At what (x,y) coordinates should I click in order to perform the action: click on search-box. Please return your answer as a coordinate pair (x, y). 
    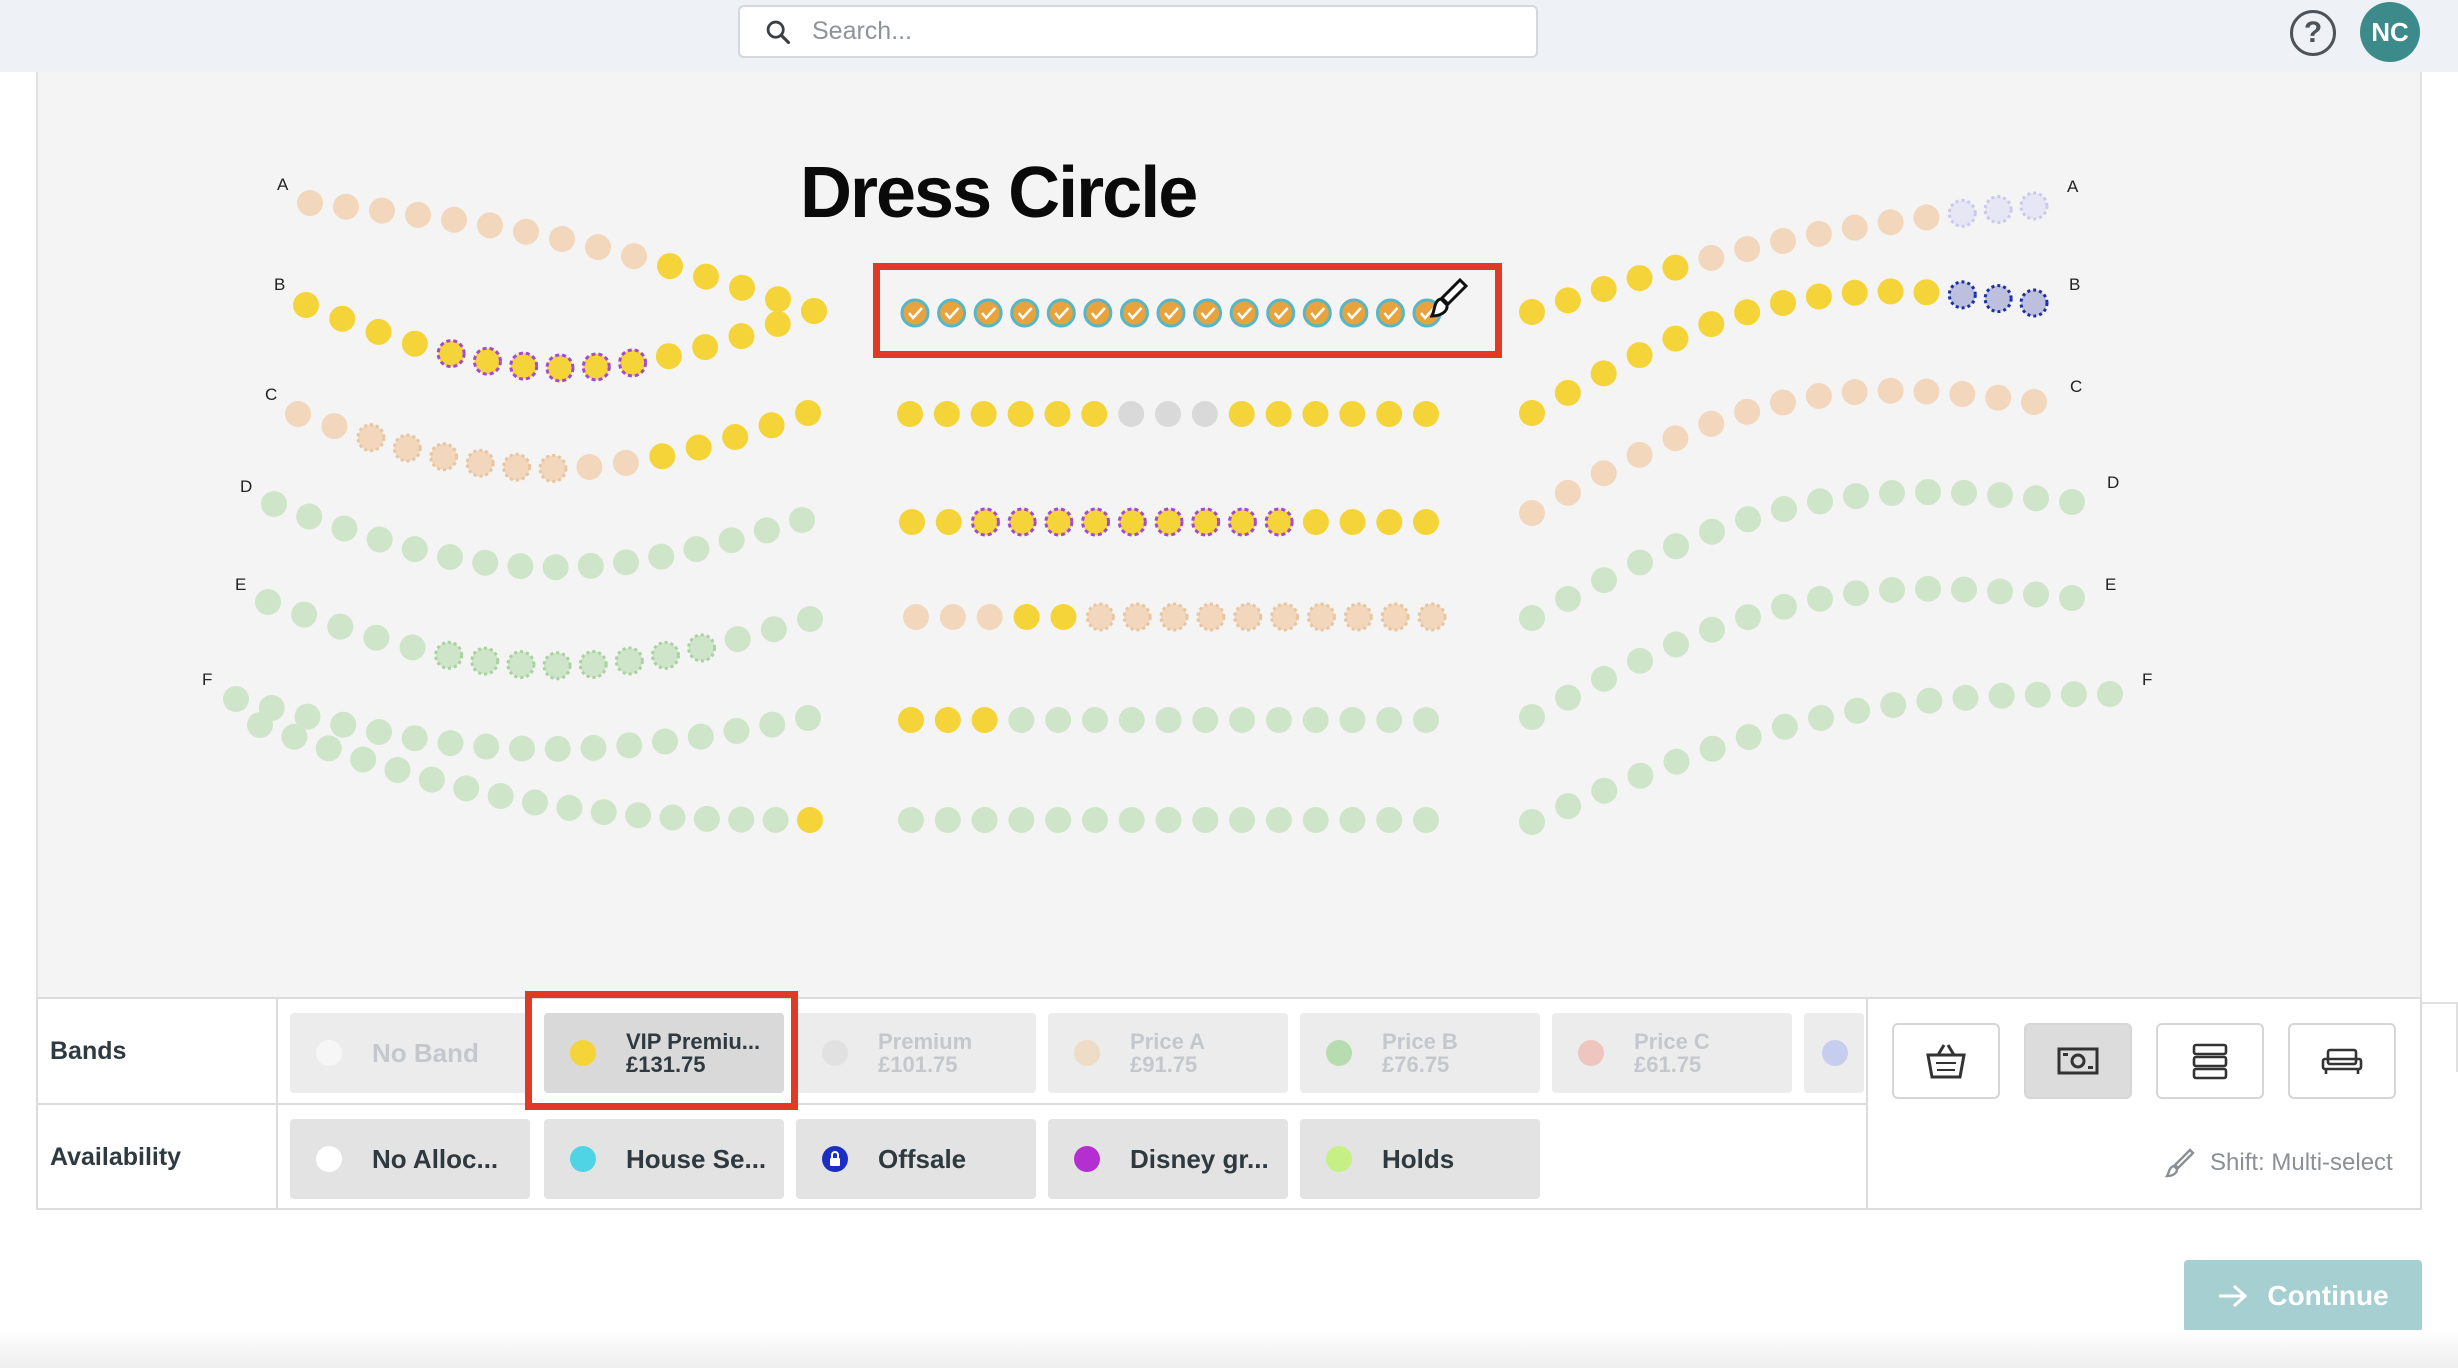
    Looking at the image, I should click on (1138, 31).